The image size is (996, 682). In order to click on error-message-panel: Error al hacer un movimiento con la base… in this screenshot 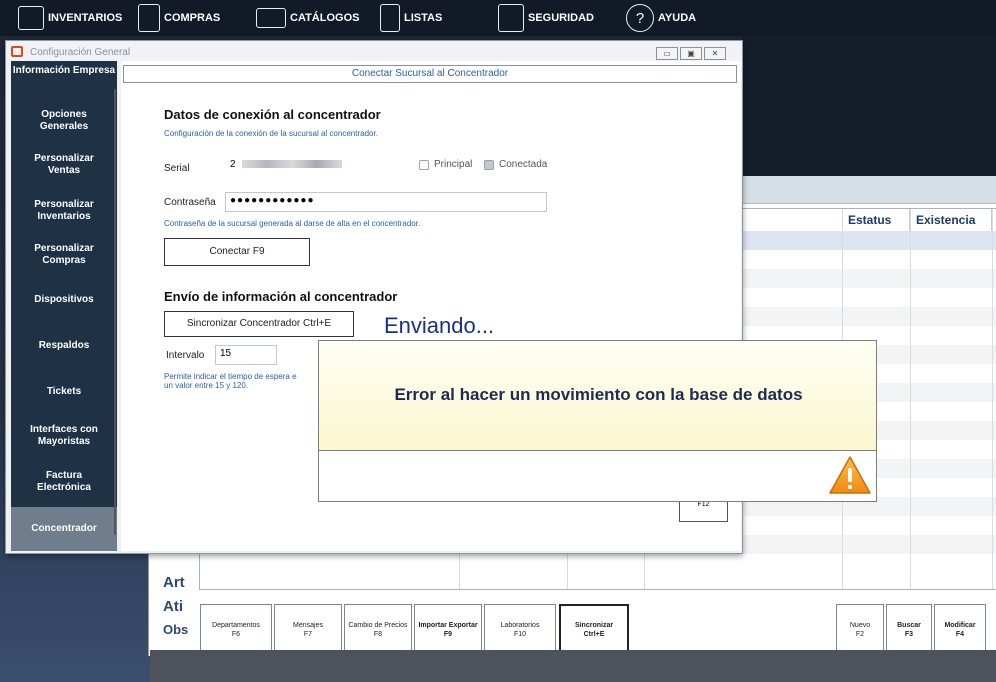, I will do `click(597, 395)`.